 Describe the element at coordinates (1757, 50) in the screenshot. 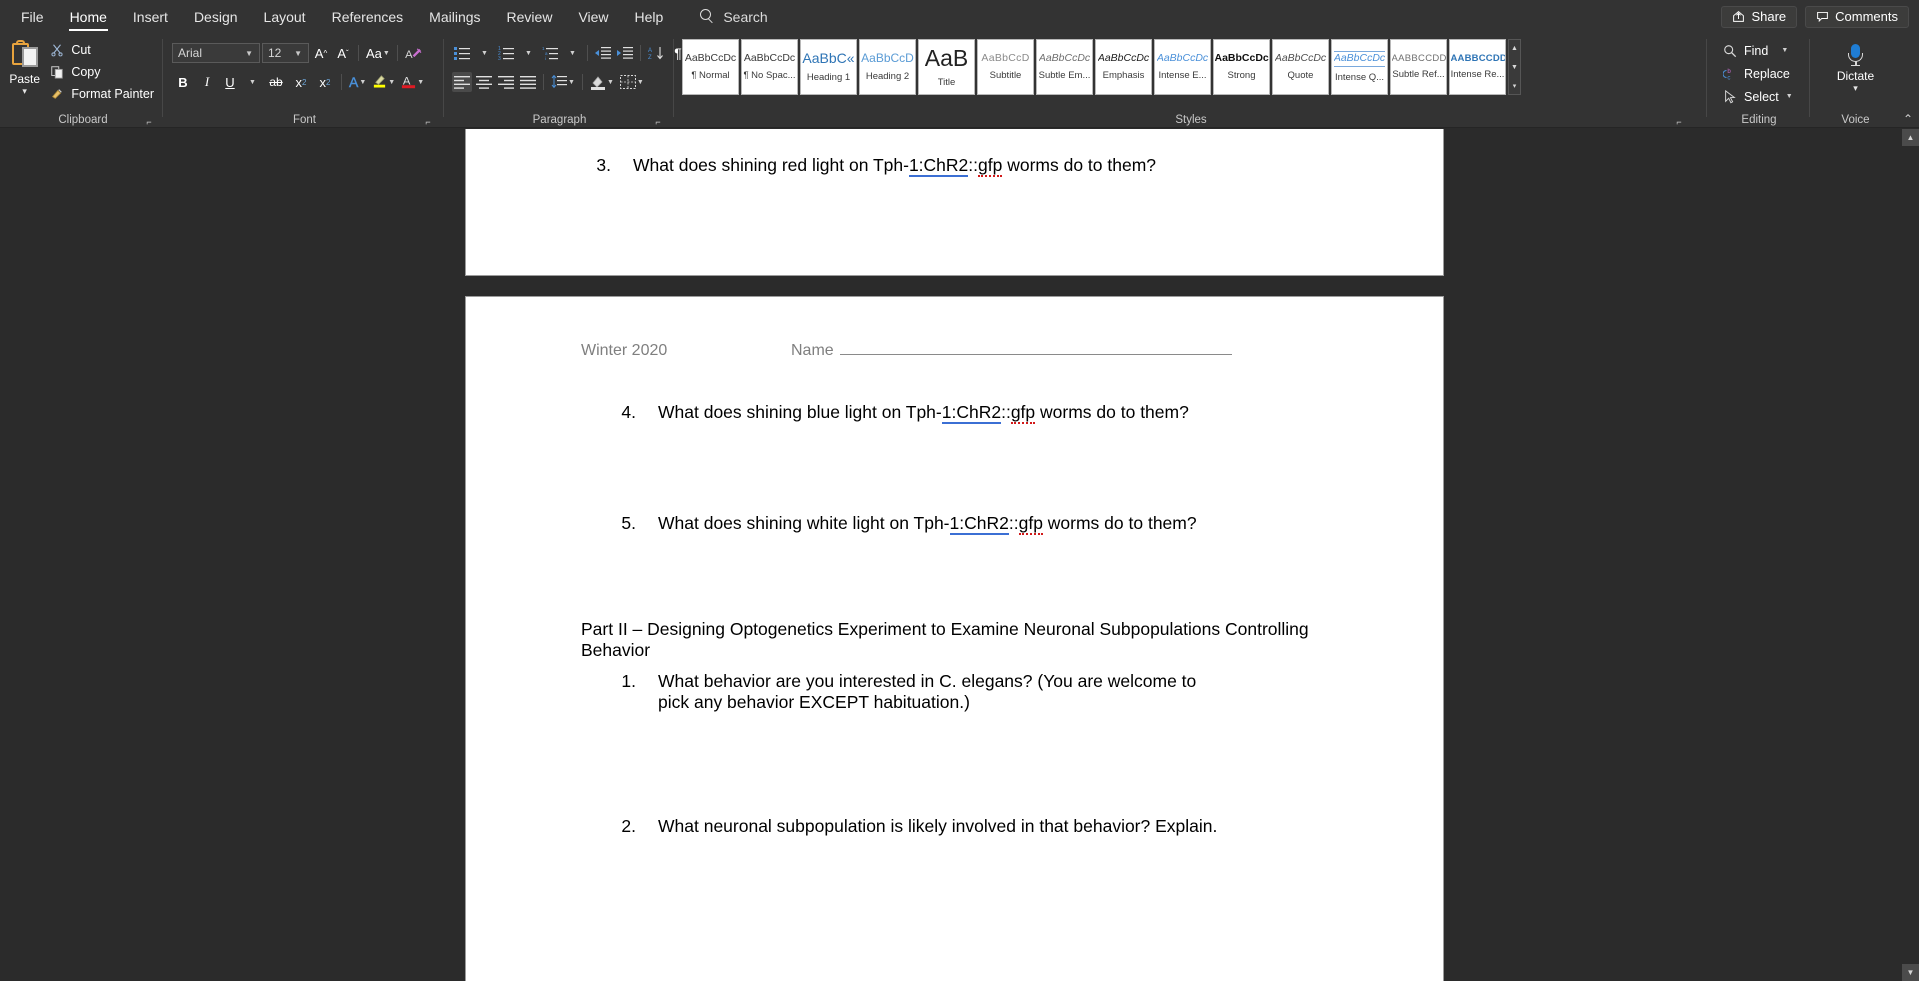

I see `find-button: Find ▼` at that location.